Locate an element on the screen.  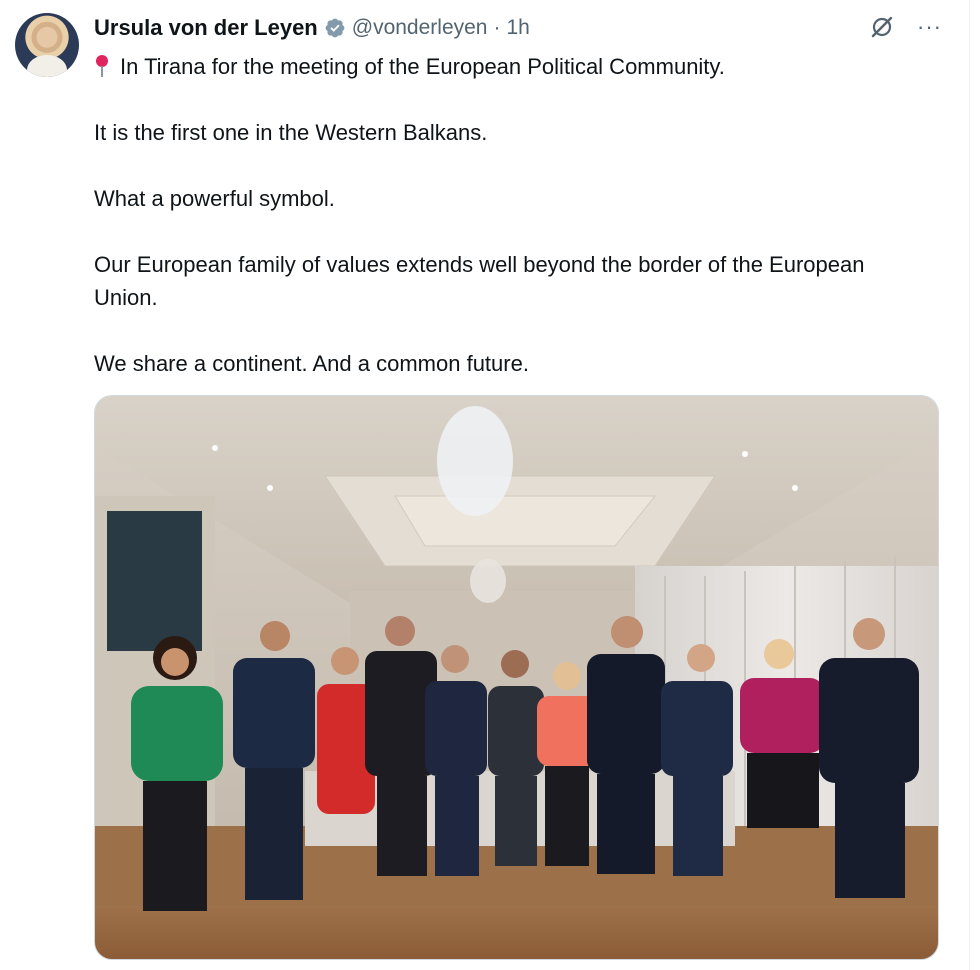
timestamp: 1h is located at coordinates (517, 28).